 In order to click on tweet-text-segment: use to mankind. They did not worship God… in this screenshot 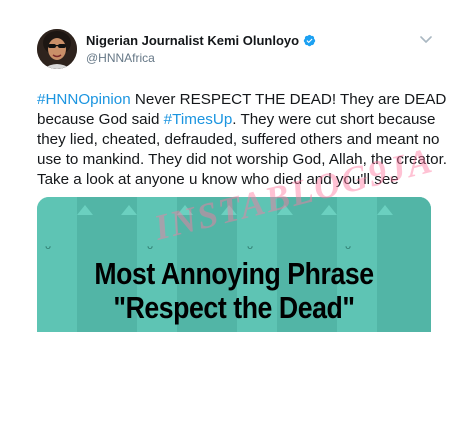, I will do `click(242, 159)`.